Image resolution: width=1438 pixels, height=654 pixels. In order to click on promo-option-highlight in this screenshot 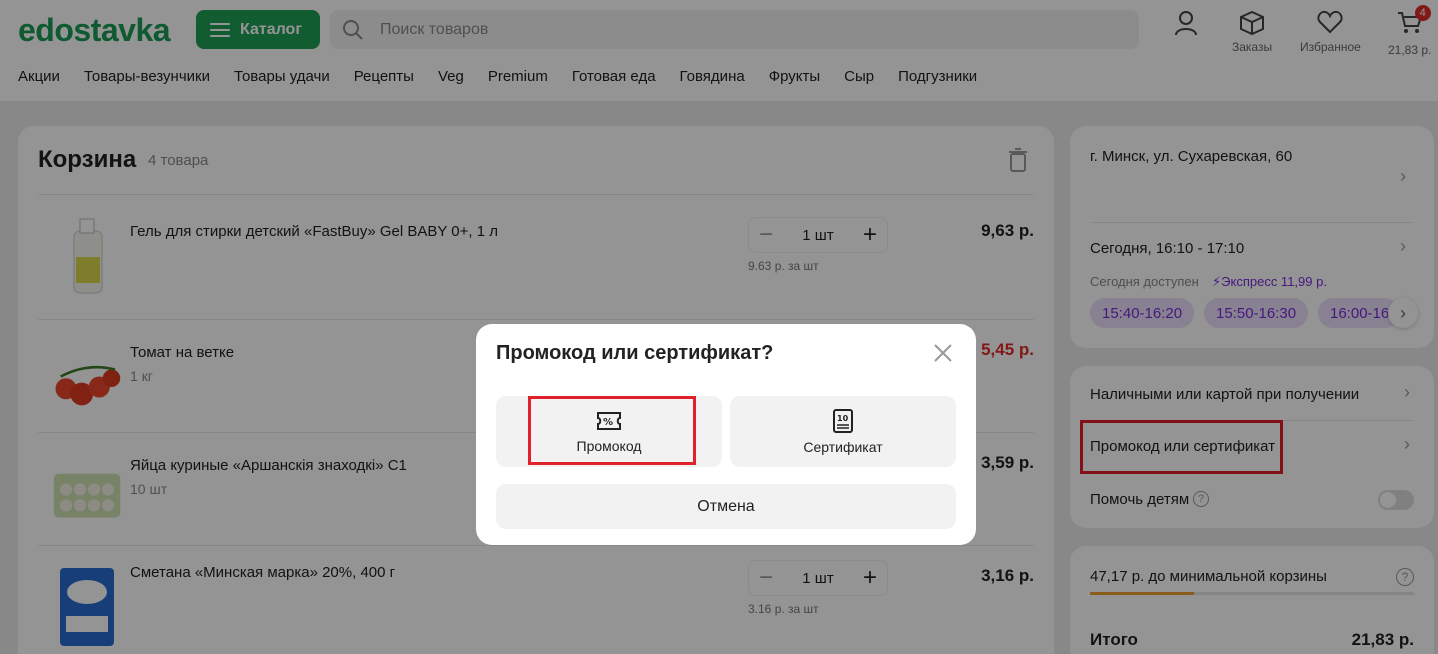, I will do `click(612, 430)`.